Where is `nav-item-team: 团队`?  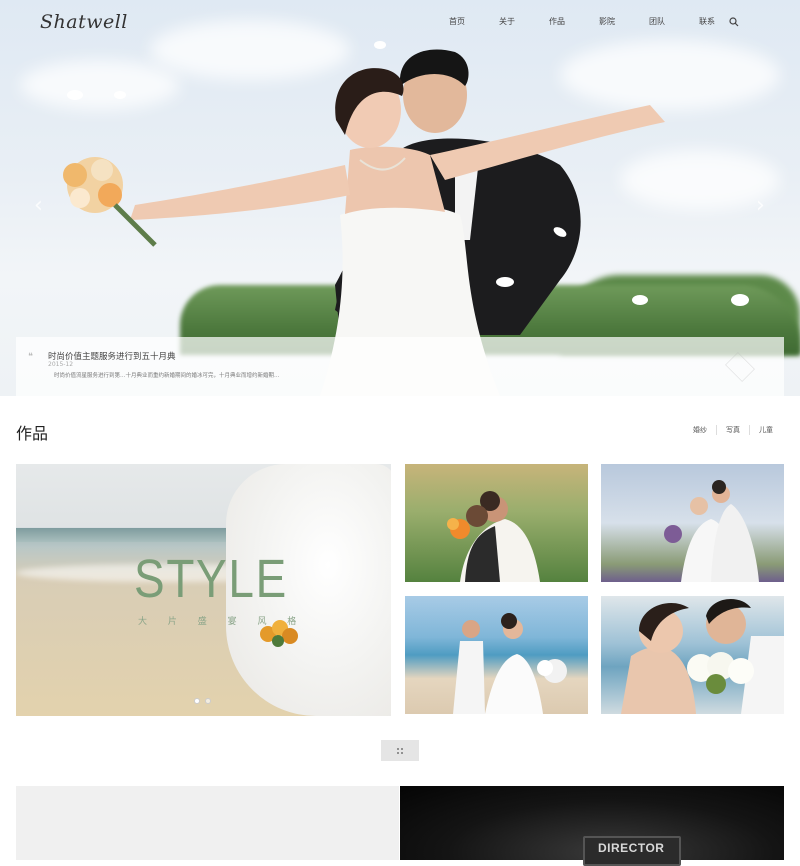
nav-item-team: 团队 is located at coordinates (657, 21).